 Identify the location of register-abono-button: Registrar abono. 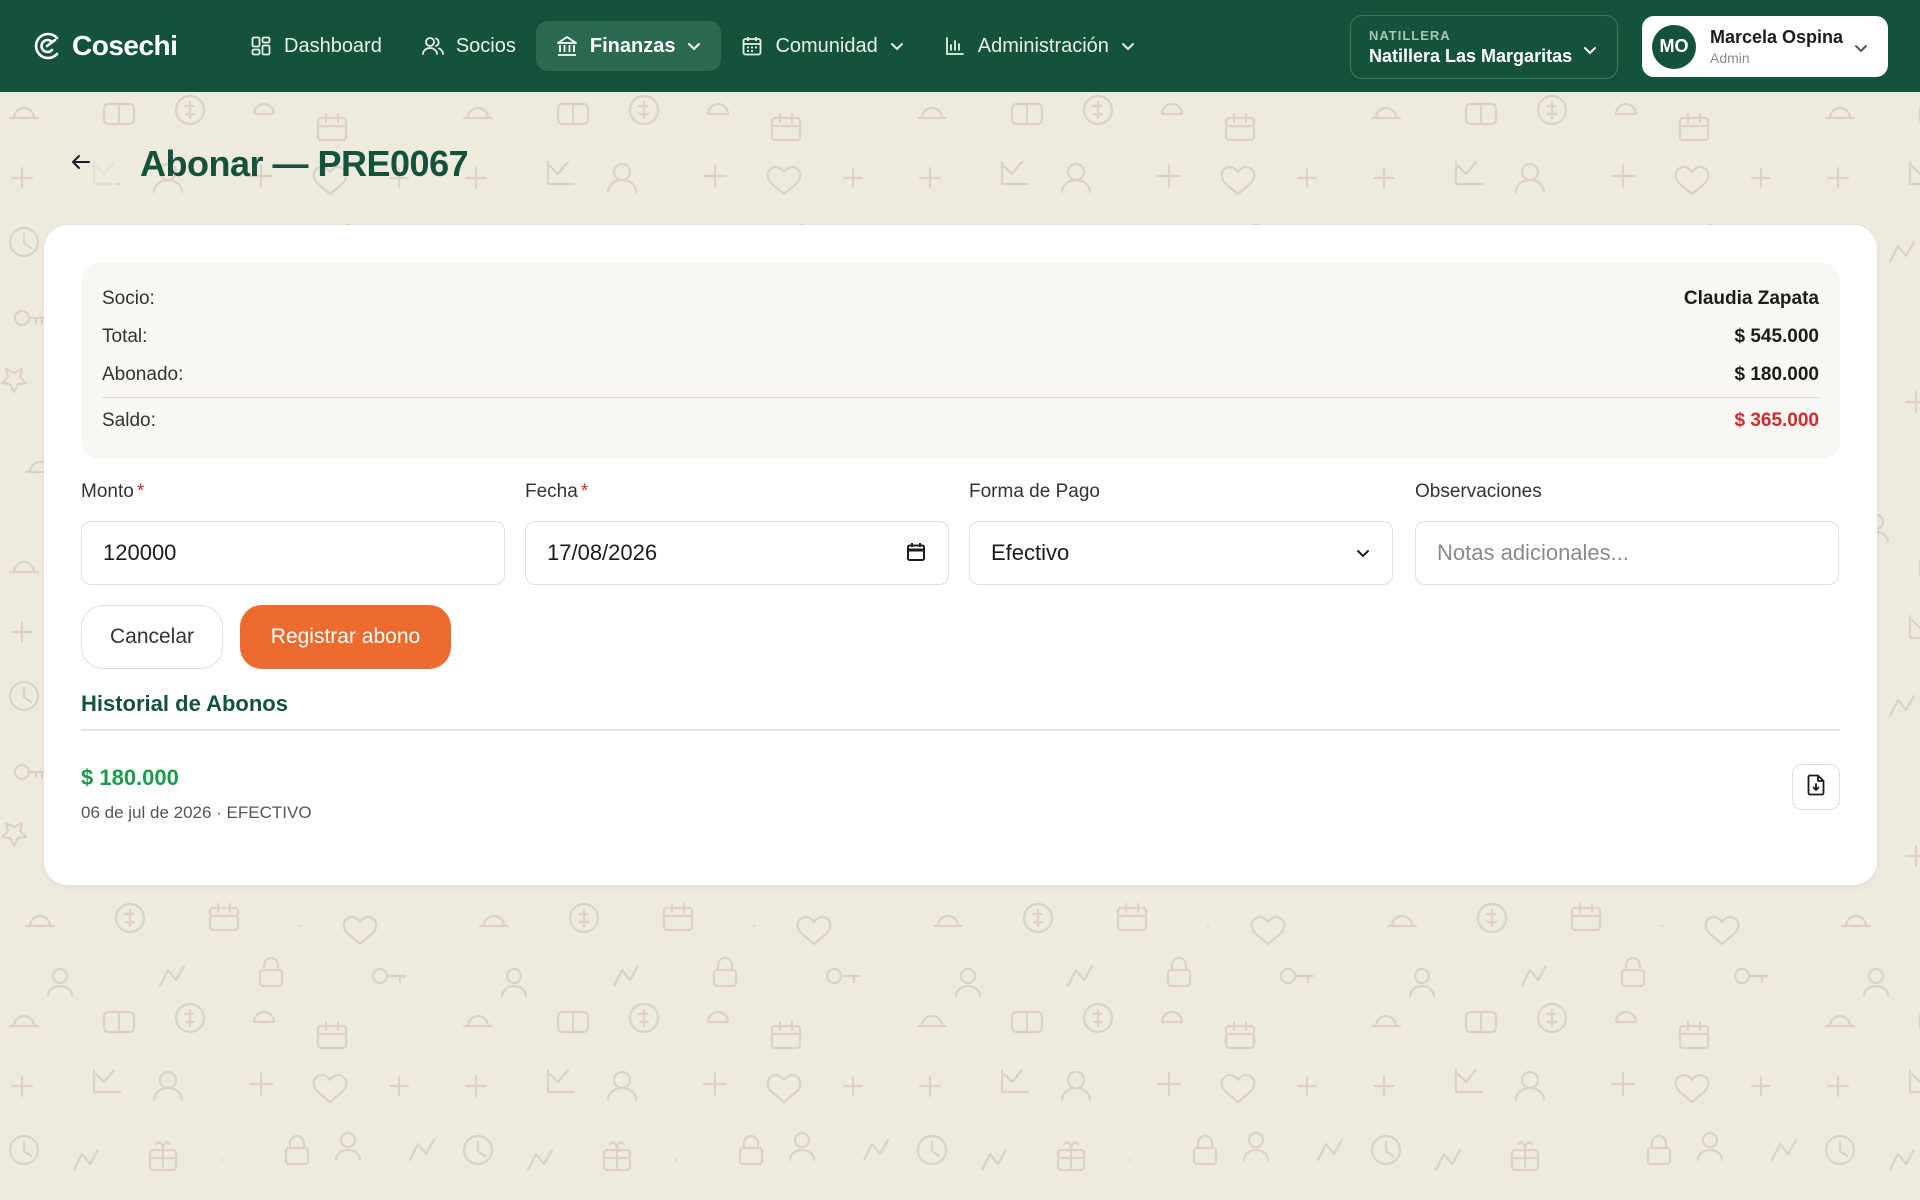
(345, 637).